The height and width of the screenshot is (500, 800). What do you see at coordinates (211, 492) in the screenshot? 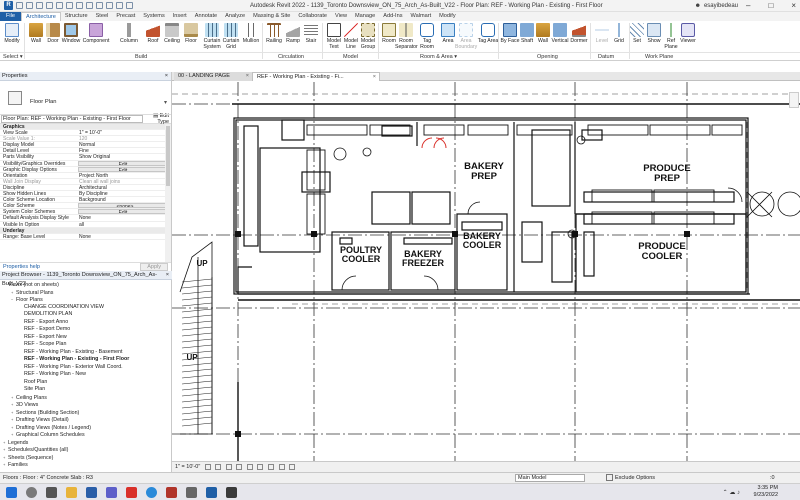
I see `revit-taskbar-icon` at bounding box center [211, 492].